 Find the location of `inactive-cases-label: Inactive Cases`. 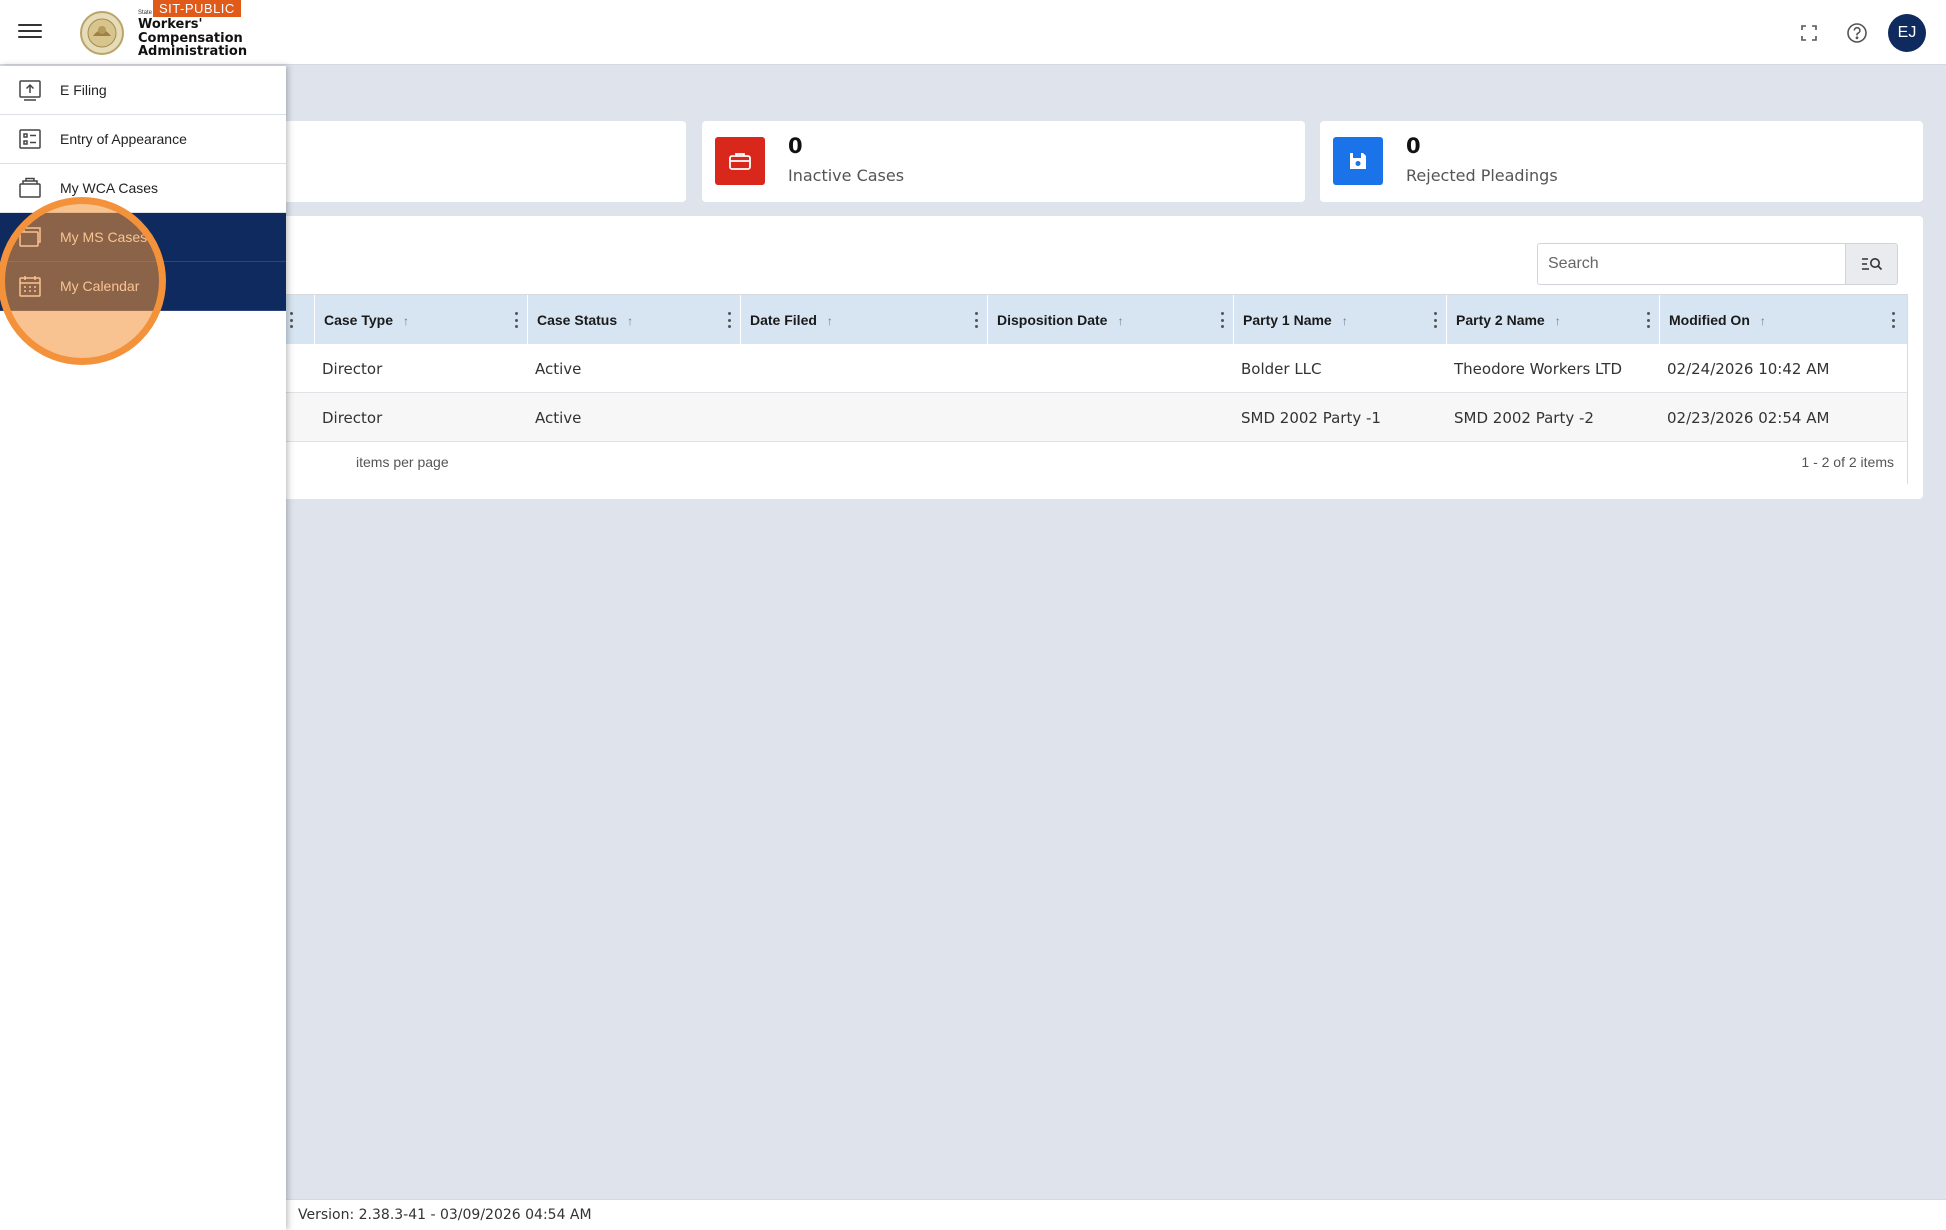

inactive-cases-label: Inactive Cases is located at coordinates (846, 175).